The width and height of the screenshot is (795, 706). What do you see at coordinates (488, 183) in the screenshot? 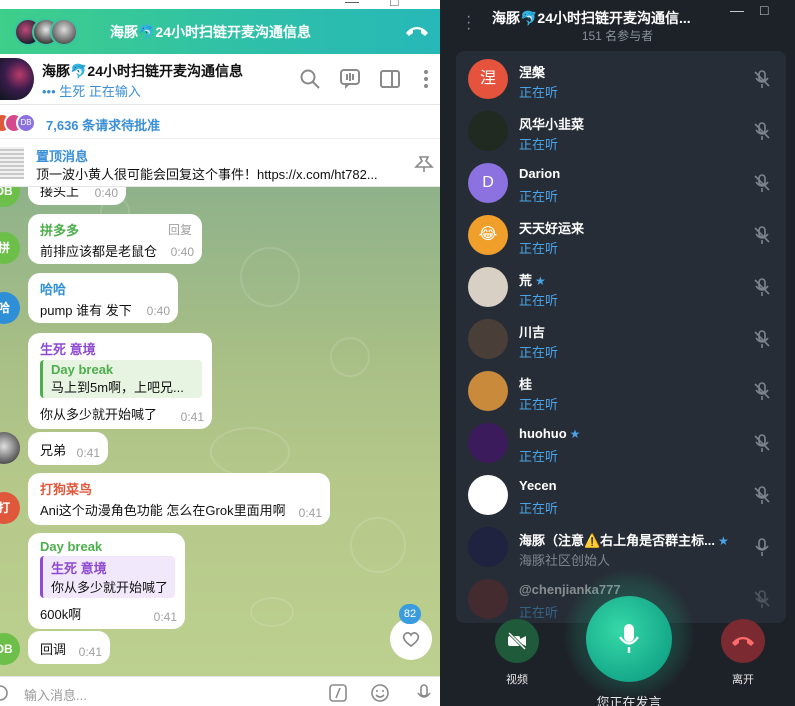
I see `avatar: D` at bounding box center [488, 183].